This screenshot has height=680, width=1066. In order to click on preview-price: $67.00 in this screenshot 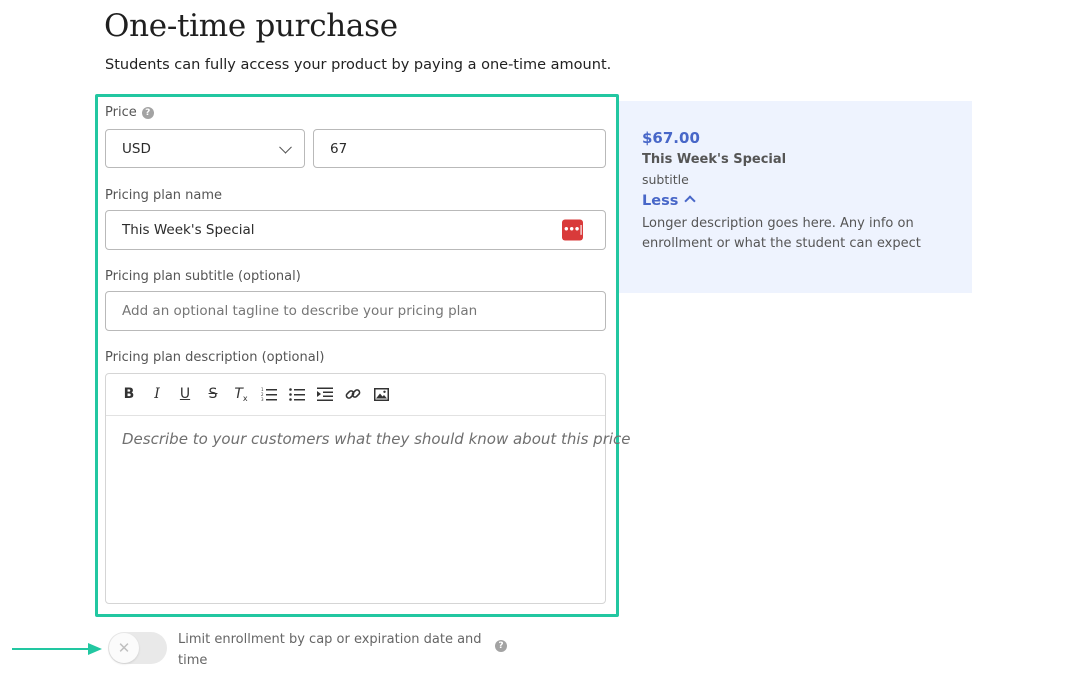, I will do `click(671, 138)`.